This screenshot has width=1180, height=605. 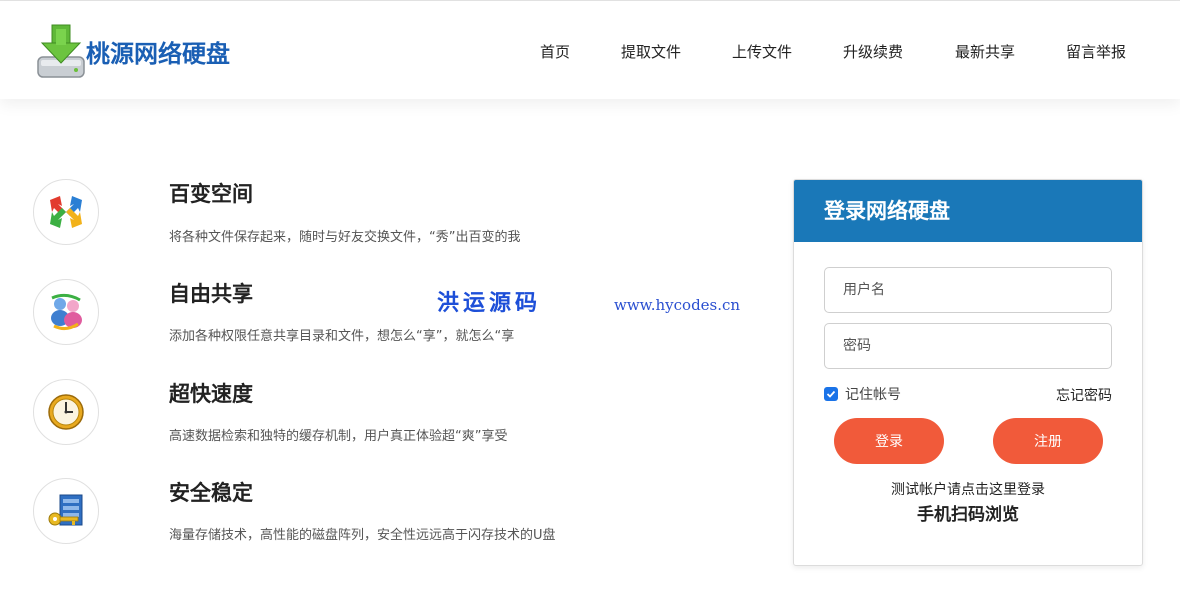 I want to click on login-panel-title: 登录网络硬盘, so click(x=968, y=211).